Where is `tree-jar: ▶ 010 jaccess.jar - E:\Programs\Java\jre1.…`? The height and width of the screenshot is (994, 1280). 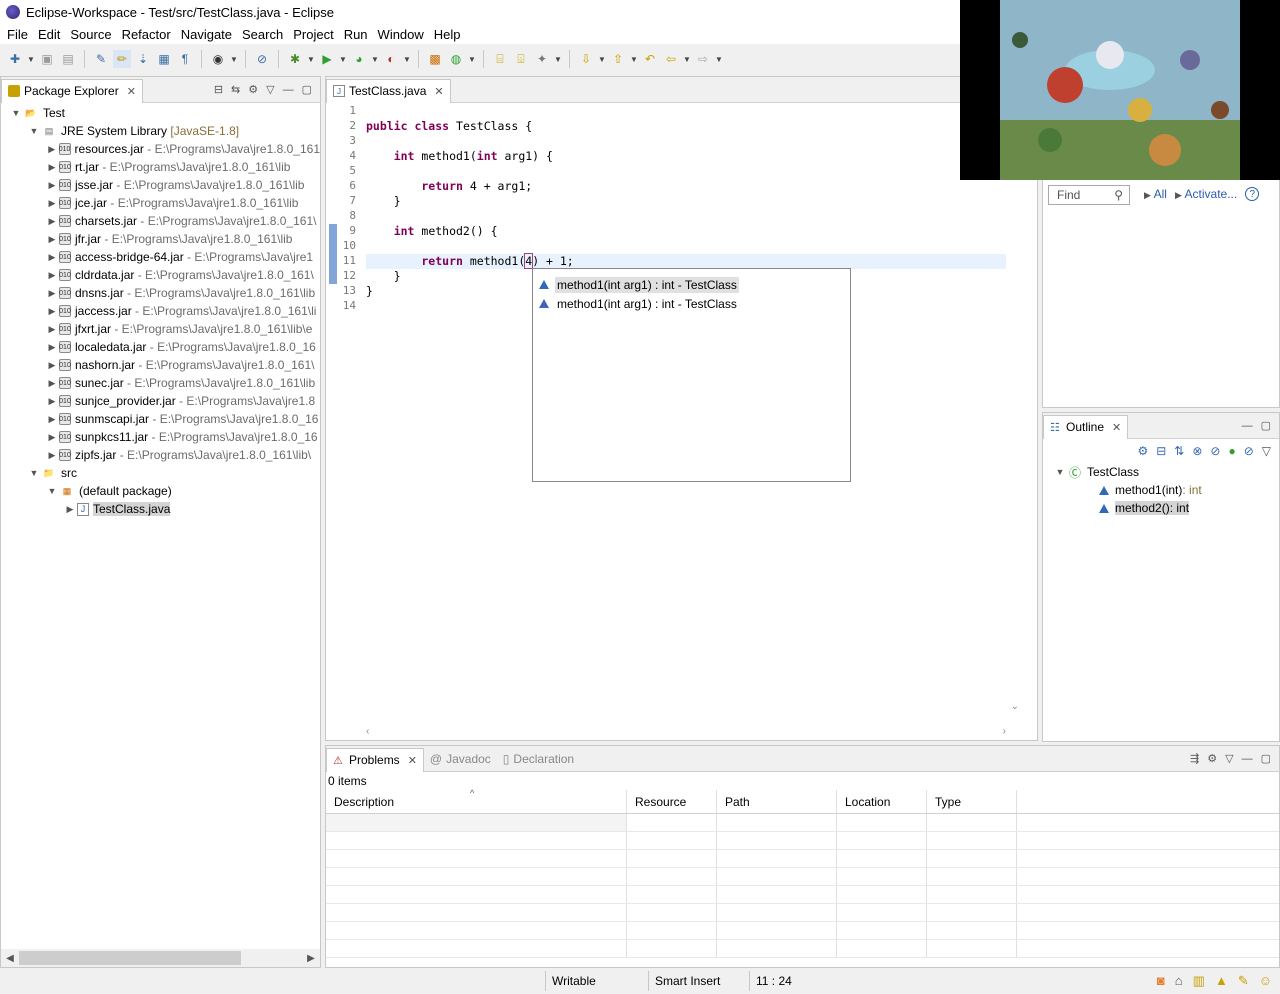 tree-jar: ▶ 010 jaccess.jar - E:\Programs\Java\jre1.… is located at coordinates (160, 311).